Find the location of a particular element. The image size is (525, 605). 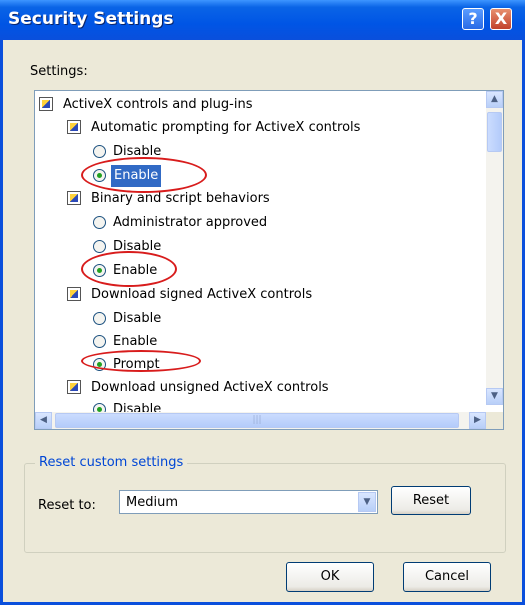

reset-button: Reset is located at coordinates (431, 500).